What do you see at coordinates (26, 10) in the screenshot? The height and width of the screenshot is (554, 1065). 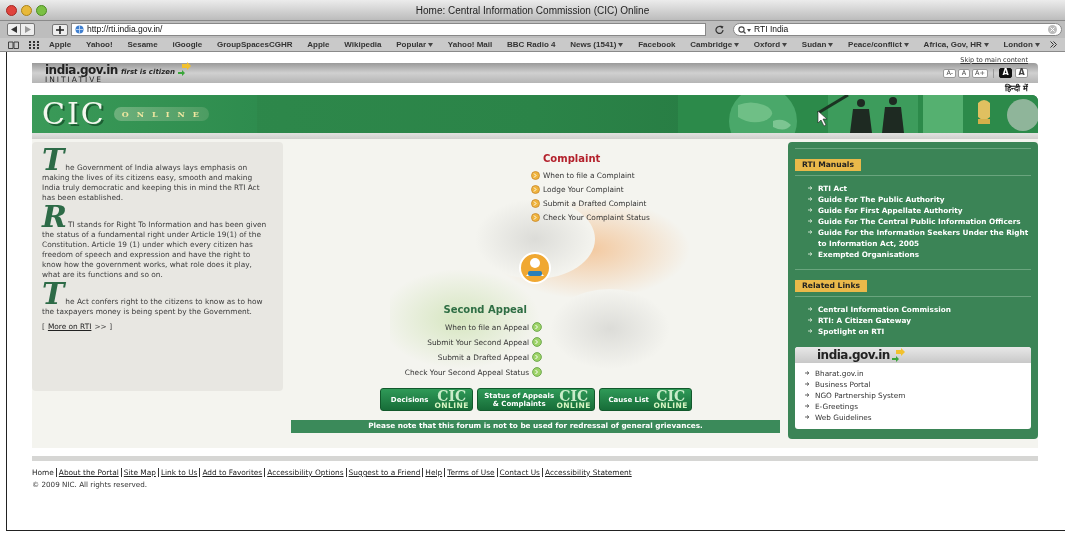 I see `minimize-icon` at bounding box center [26, 10].